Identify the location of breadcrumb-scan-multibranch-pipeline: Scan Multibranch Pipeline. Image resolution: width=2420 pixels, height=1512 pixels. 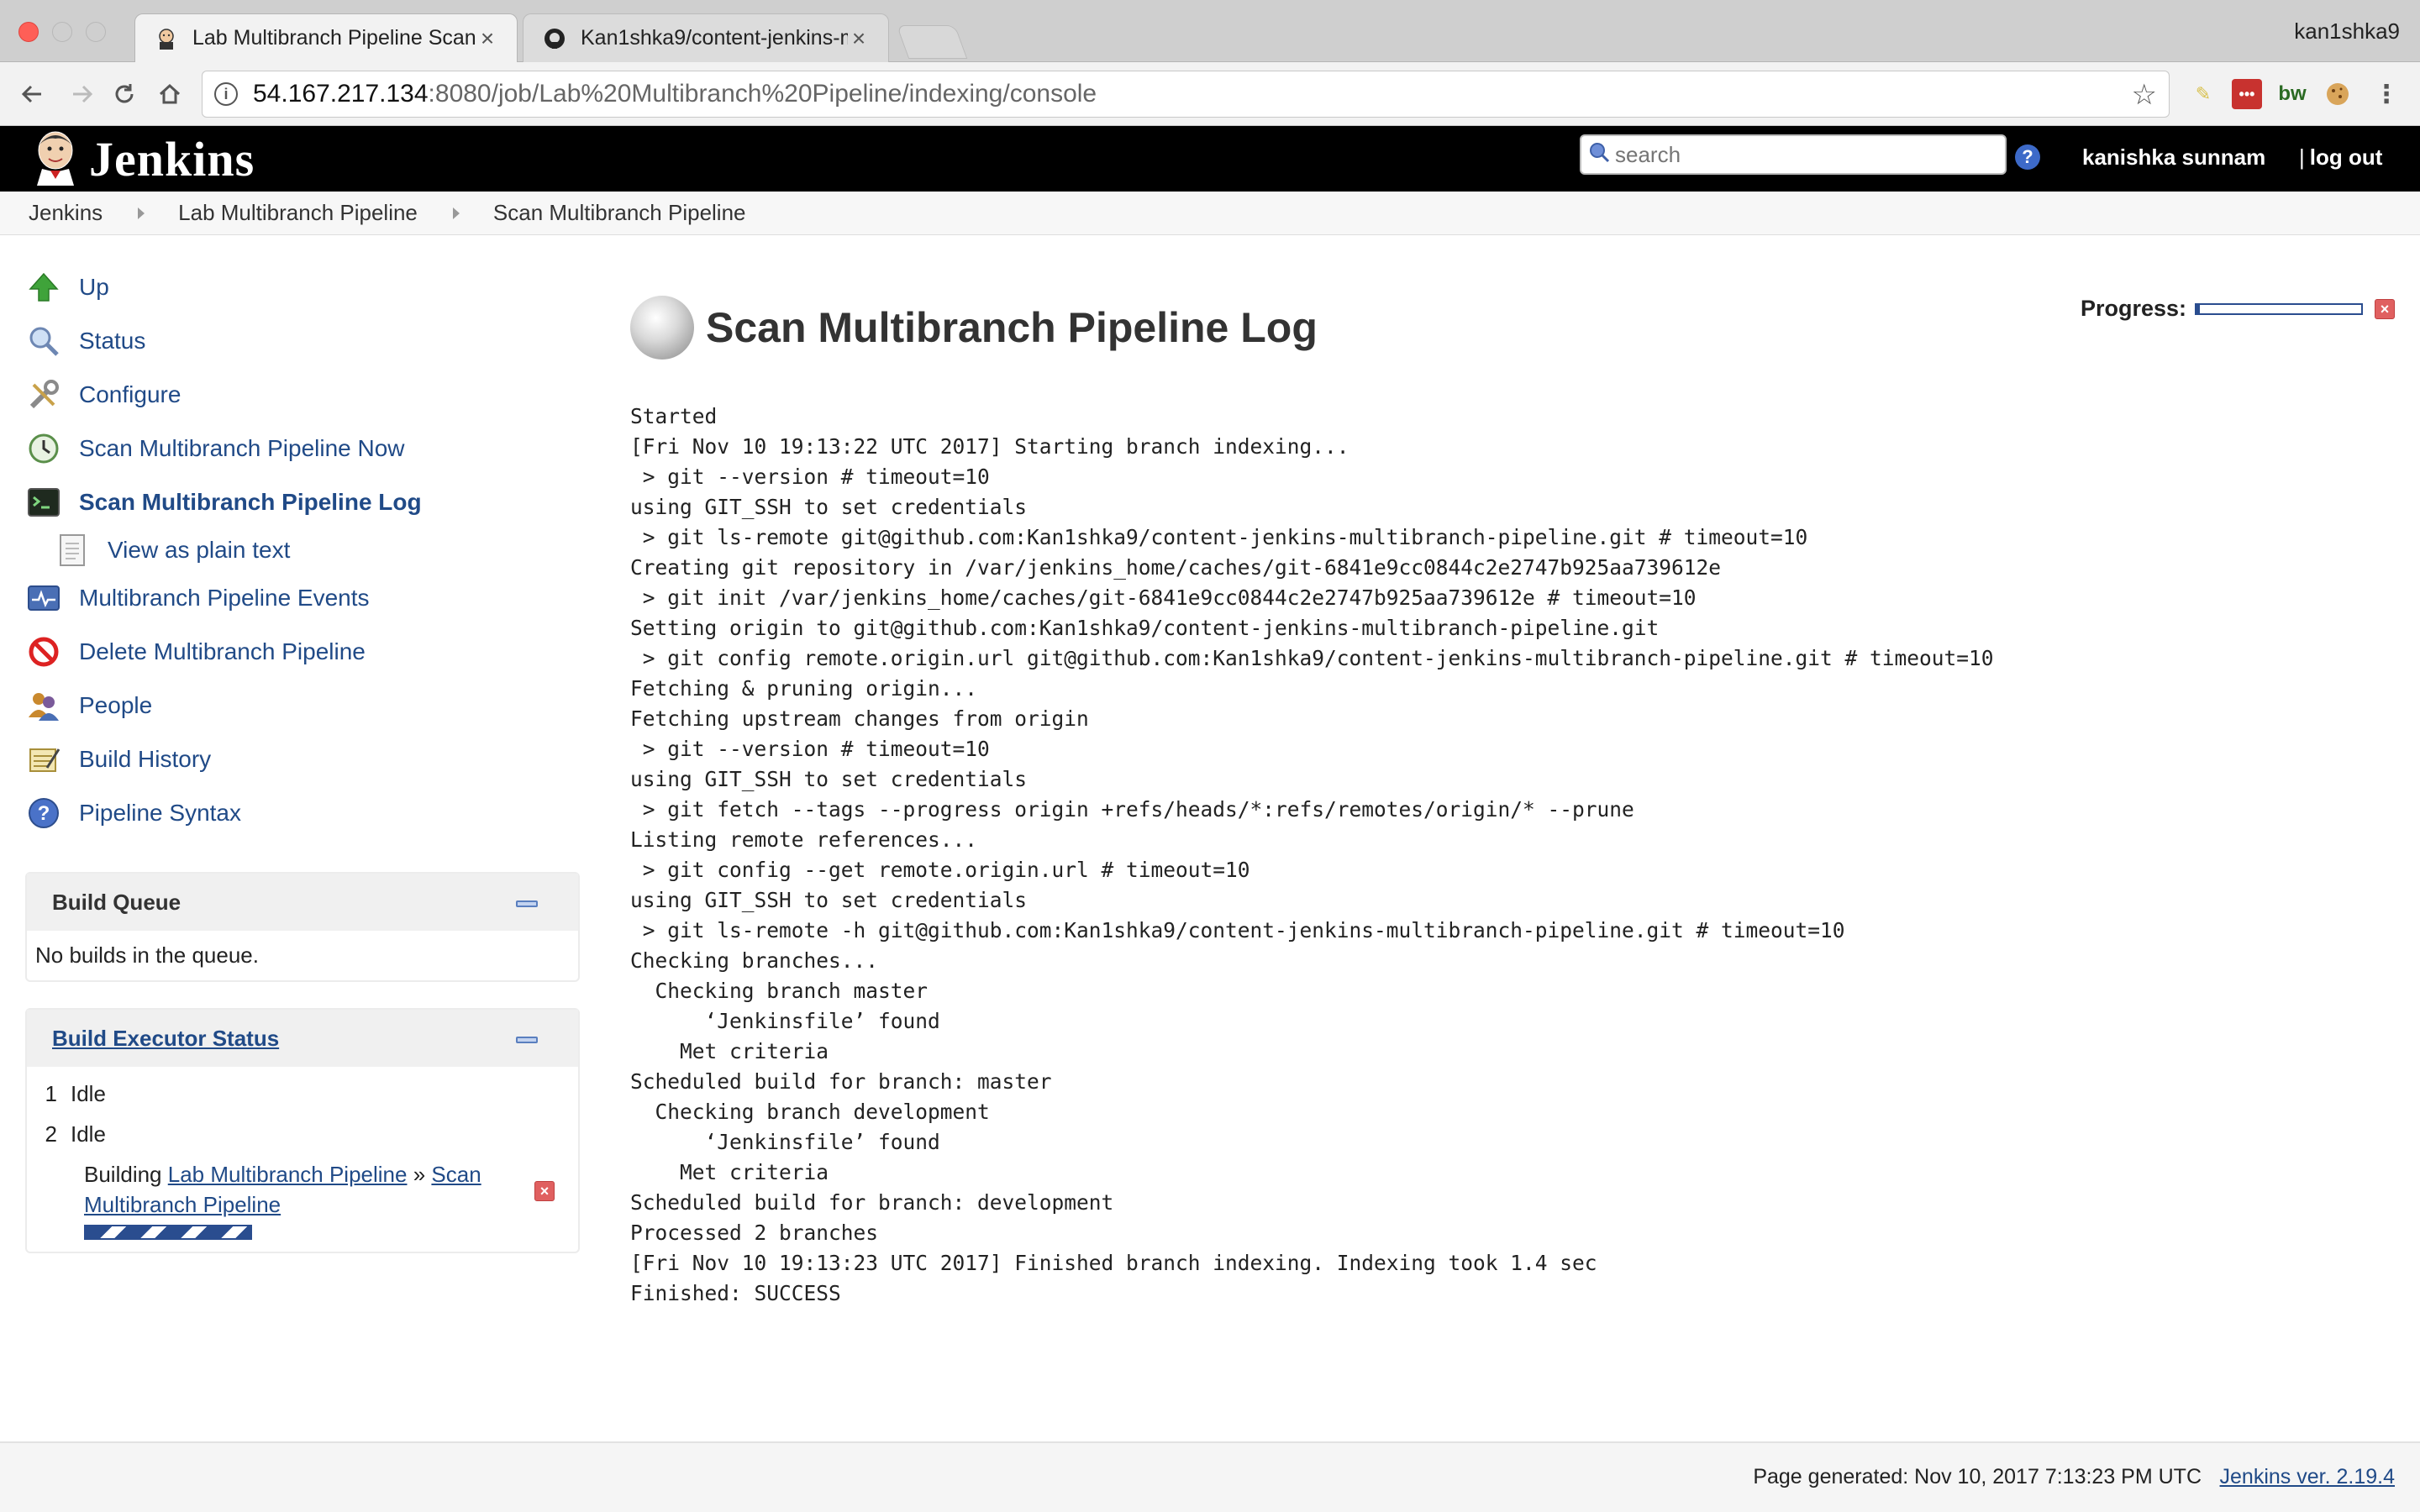
(619, 213).